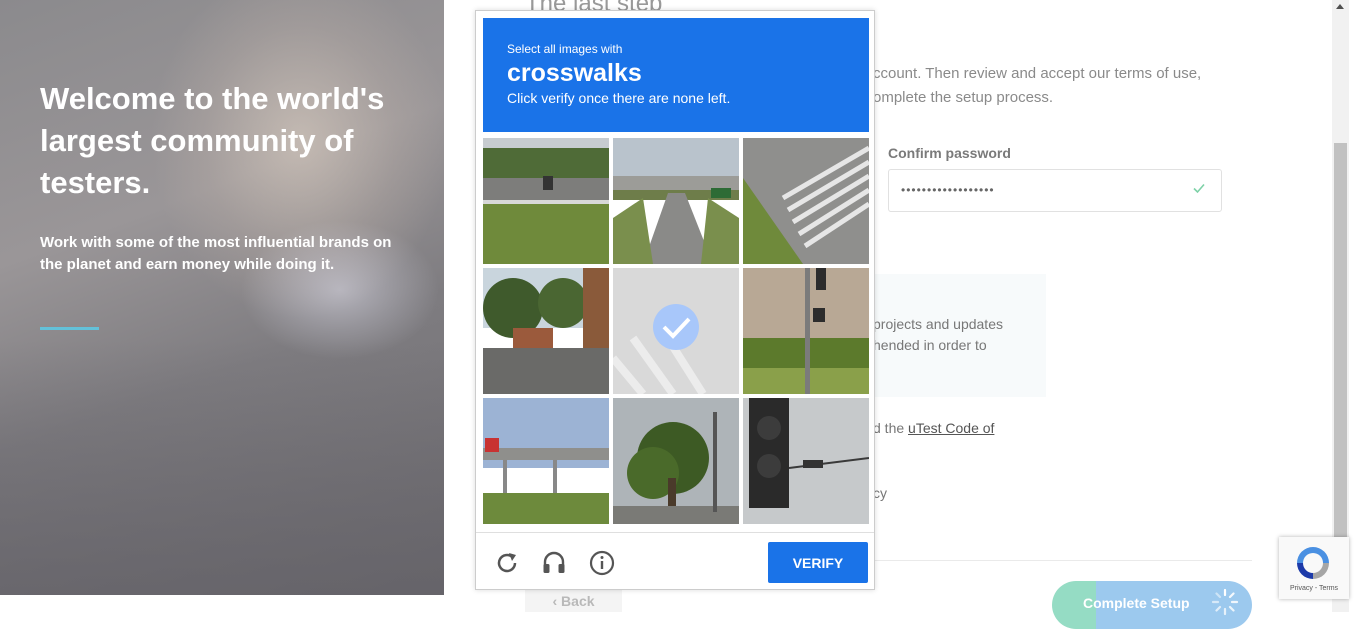 This screenshot has height=629, width=1366. Describe the element at coordinates (891, 428) in the screenshot. I see `terms-prefix: d the` at that location.